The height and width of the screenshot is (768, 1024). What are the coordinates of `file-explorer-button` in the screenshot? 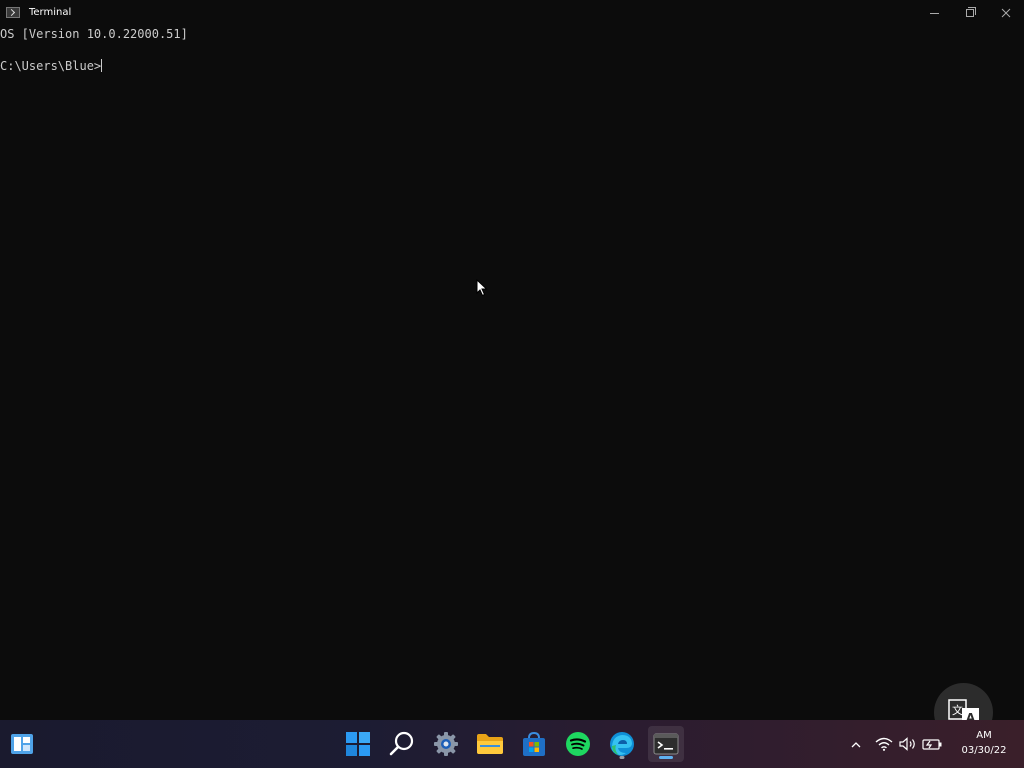 It's located at (490, 744).